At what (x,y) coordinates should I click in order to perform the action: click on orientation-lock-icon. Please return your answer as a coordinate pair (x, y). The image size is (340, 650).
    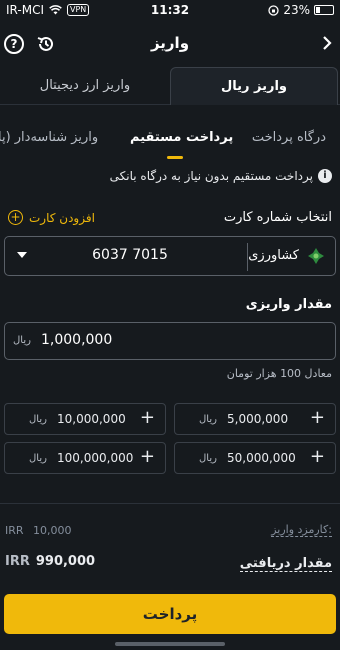
    Looking at the image, I should click on (273, 10).